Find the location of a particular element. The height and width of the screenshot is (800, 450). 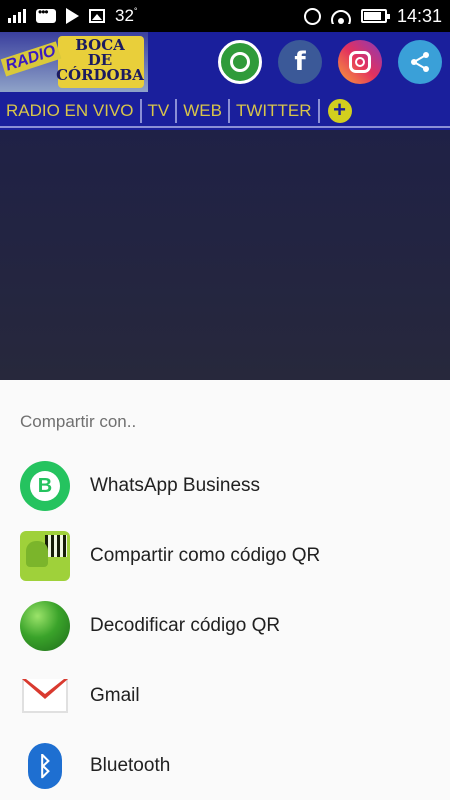

share-option-label: Decodificar código QR is located at coordinates (185, 625).